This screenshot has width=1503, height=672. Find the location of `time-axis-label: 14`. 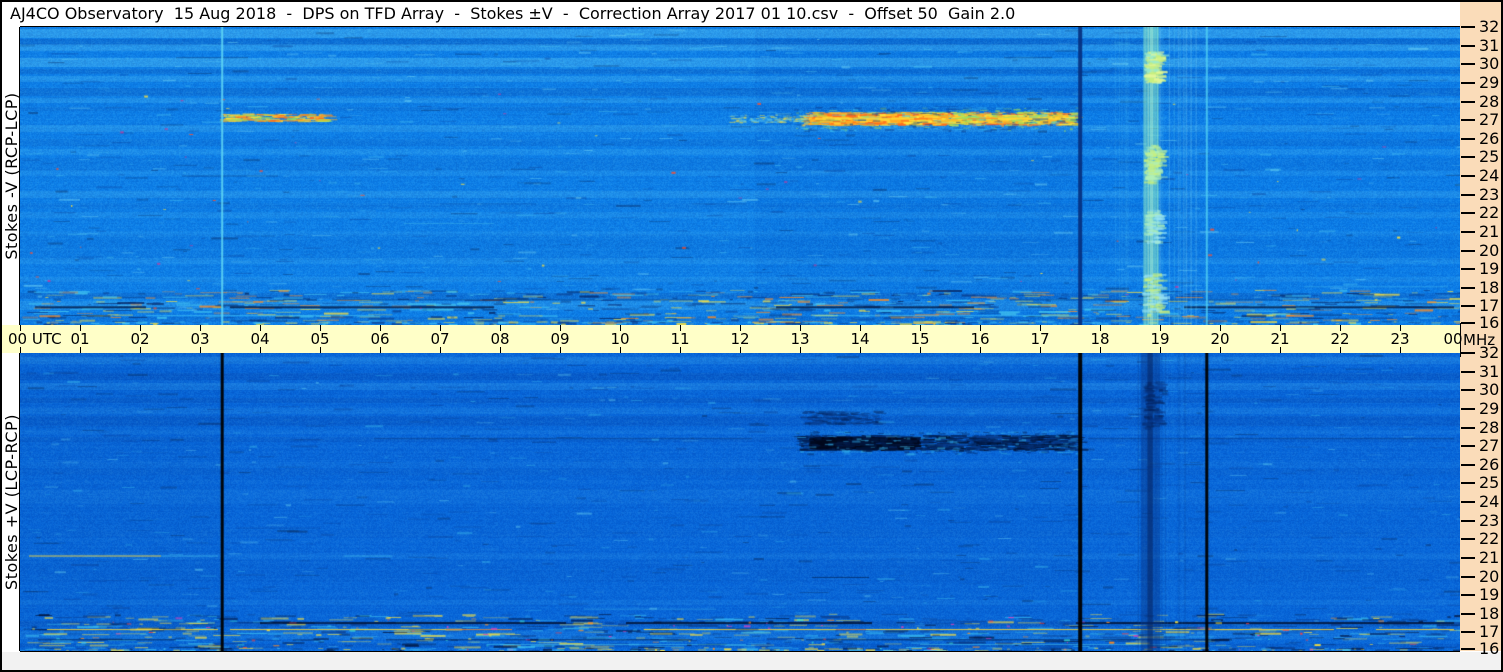

time-axis-label: 14 is located at coordinates (860, 339).